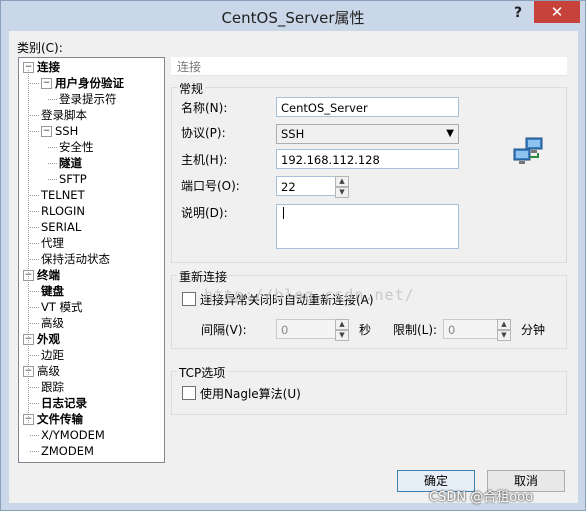  I want to click on tree-item-label: 跟踪, so click(52, 387).